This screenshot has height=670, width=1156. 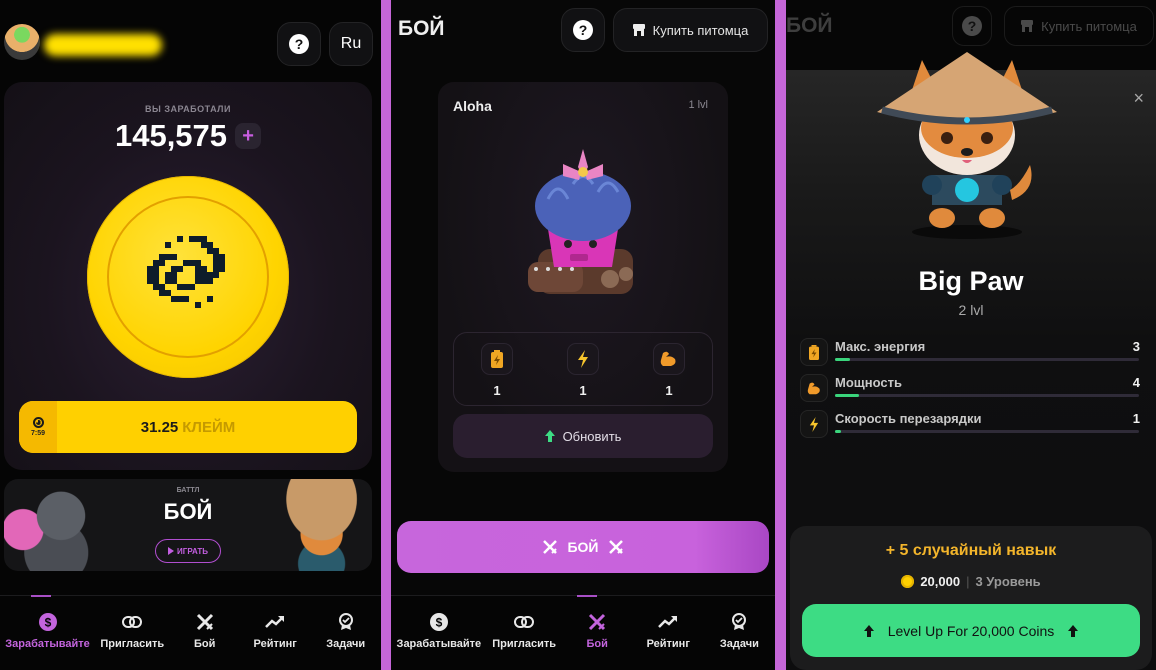 I want to click on spiral-logo-icon, so click(x=186, y=272).